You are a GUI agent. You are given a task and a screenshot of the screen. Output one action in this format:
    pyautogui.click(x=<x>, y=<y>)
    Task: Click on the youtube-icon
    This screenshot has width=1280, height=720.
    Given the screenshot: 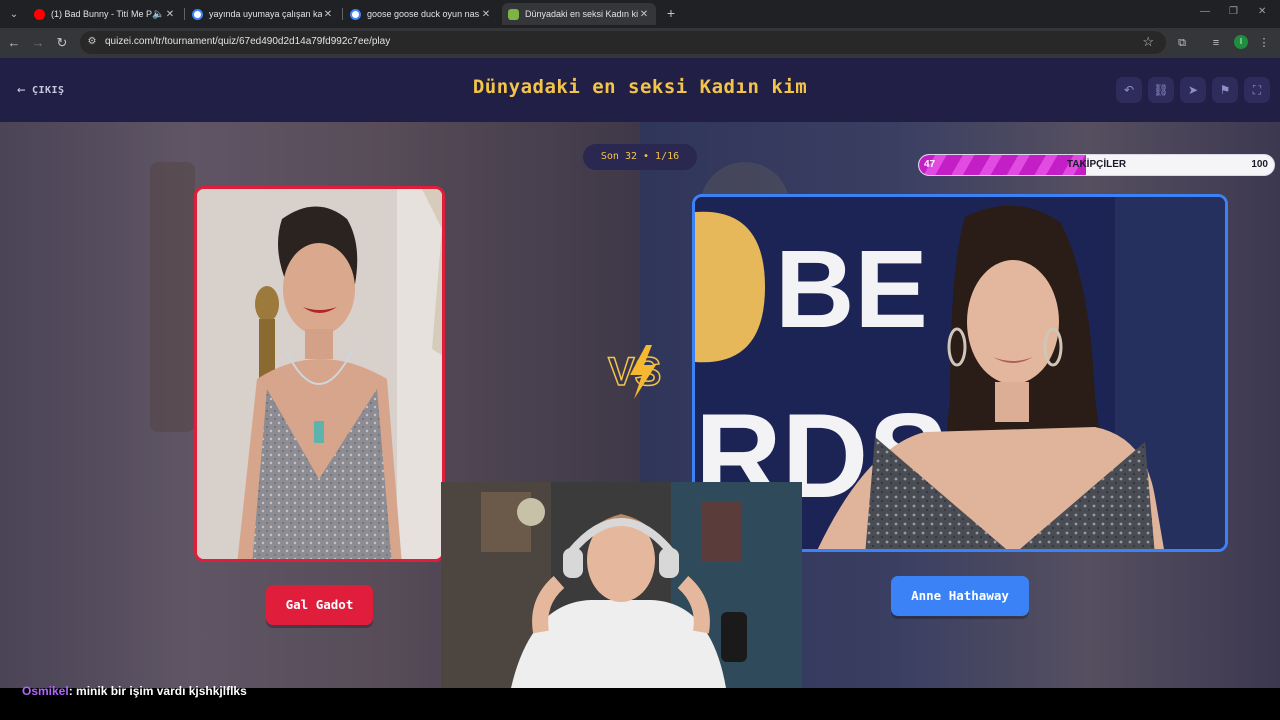 What is the action you would take?
    pyautogui.click(x=39, y=14)
    